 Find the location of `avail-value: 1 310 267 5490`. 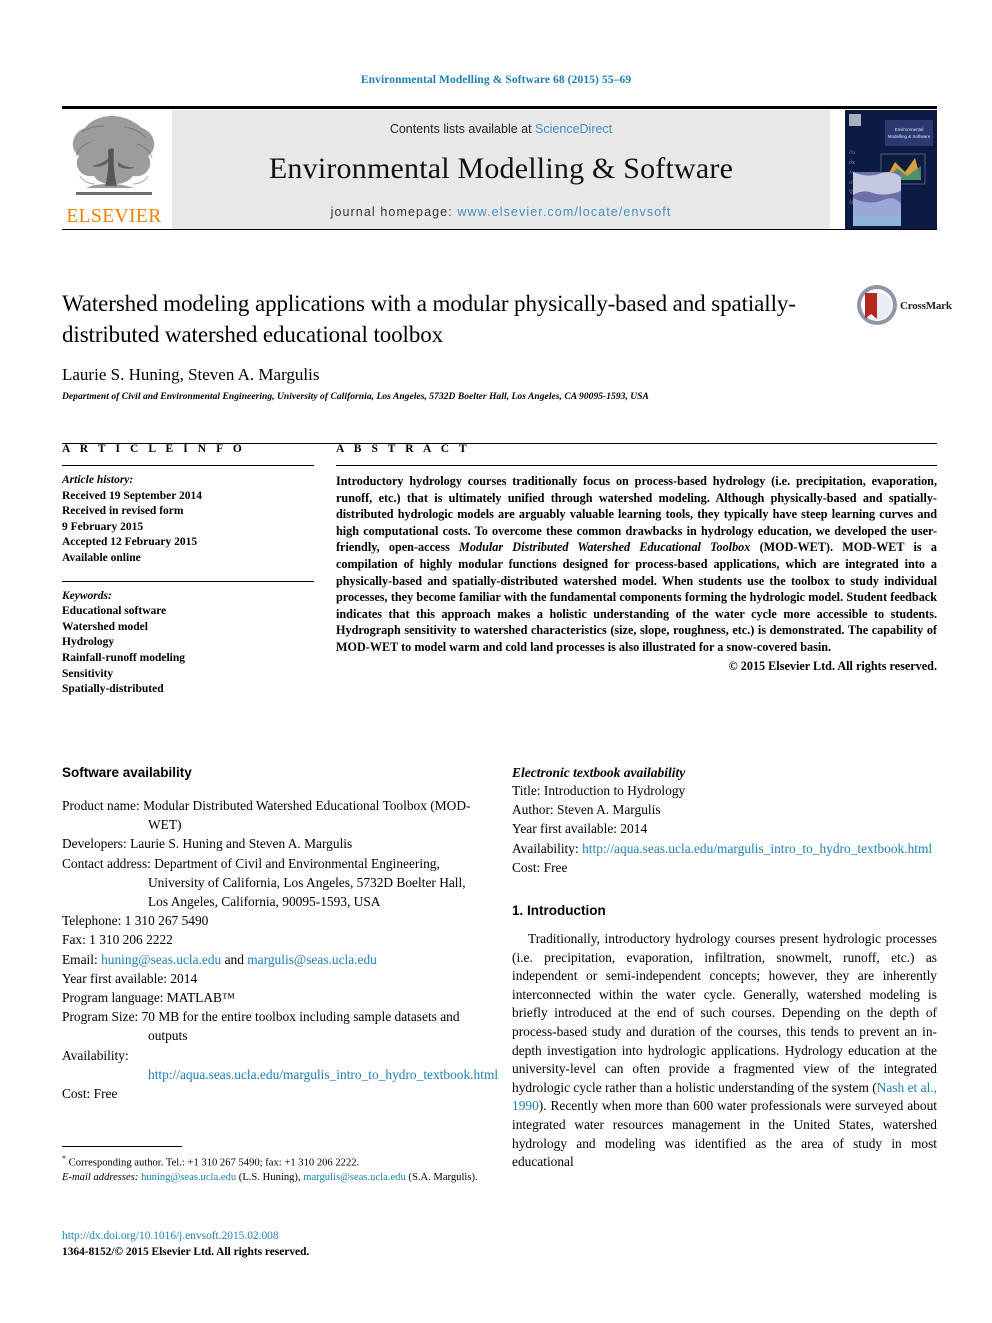

avail-value: 1 310 267 5490 is located at coordinates (166, 921).